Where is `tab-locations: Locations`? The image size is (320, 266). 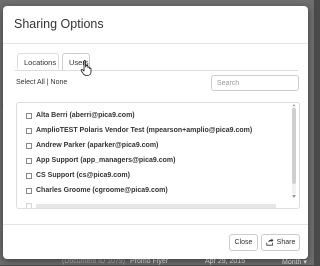
tab-locations: Locations is located at coordinates (38, 61).